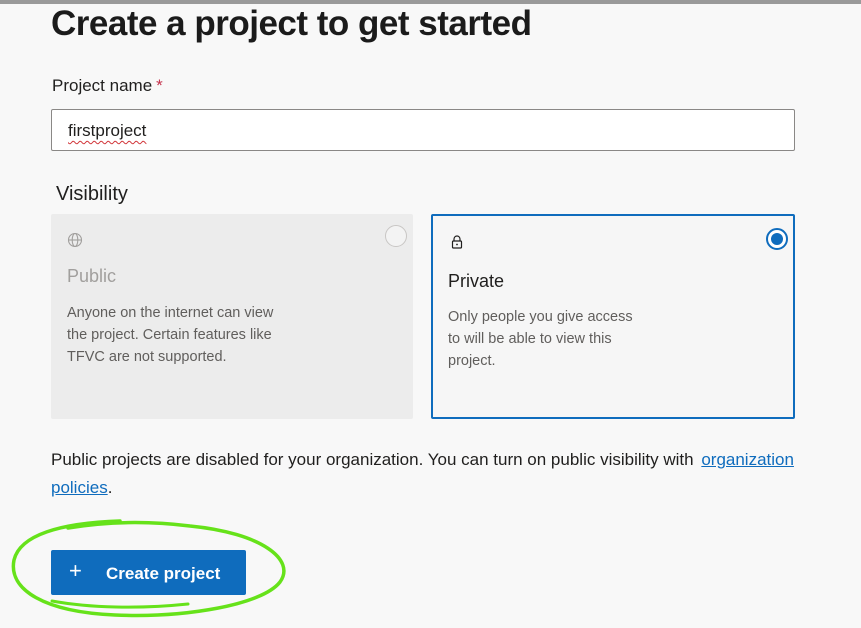  Describe the element at coordinates (102, 85) in the screenshot. I see `project-name-label-text: Project name` at that location.